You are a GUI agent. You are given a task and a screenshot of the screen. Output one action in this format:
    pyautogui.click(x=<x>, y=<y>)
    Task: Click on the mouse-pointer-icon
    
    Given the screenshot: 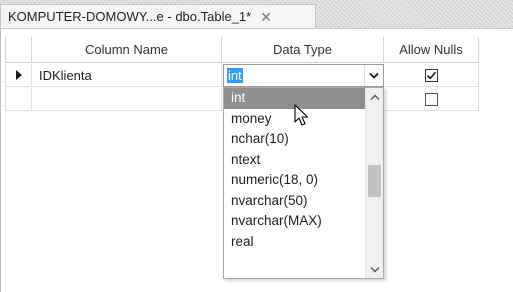 What is the action you would take?
    pyautogui.click(x=301, y=115)
    